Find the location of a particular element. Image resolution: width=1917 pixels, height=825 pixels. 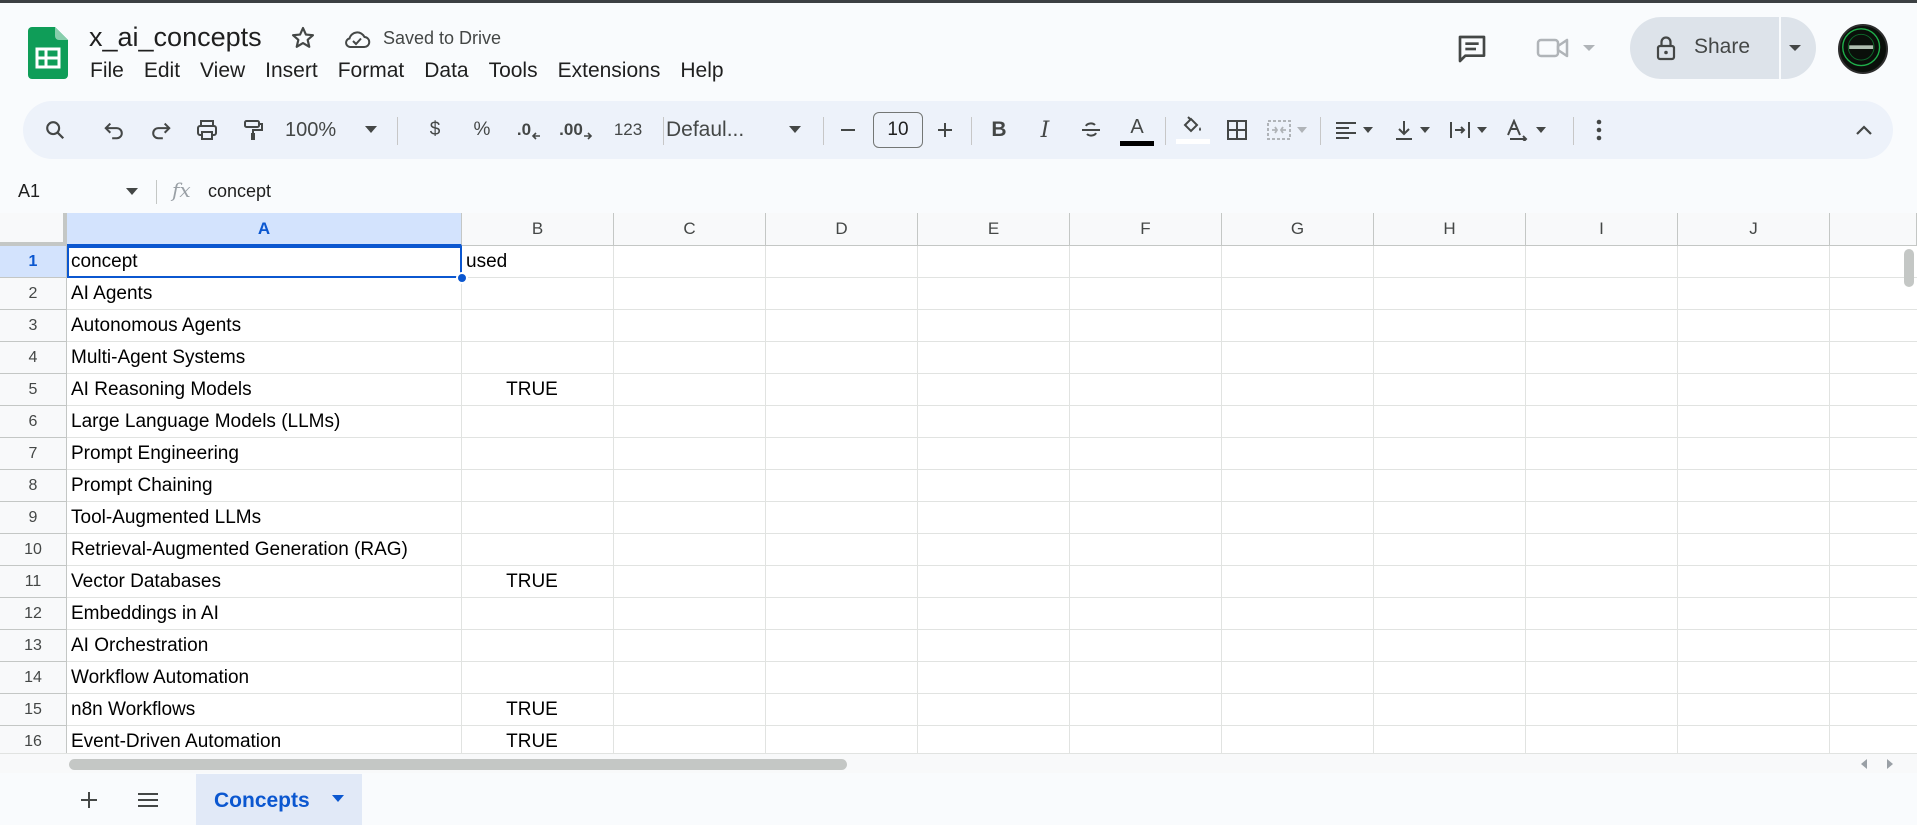

row-header: 11 is located at coordinates (33, 582).